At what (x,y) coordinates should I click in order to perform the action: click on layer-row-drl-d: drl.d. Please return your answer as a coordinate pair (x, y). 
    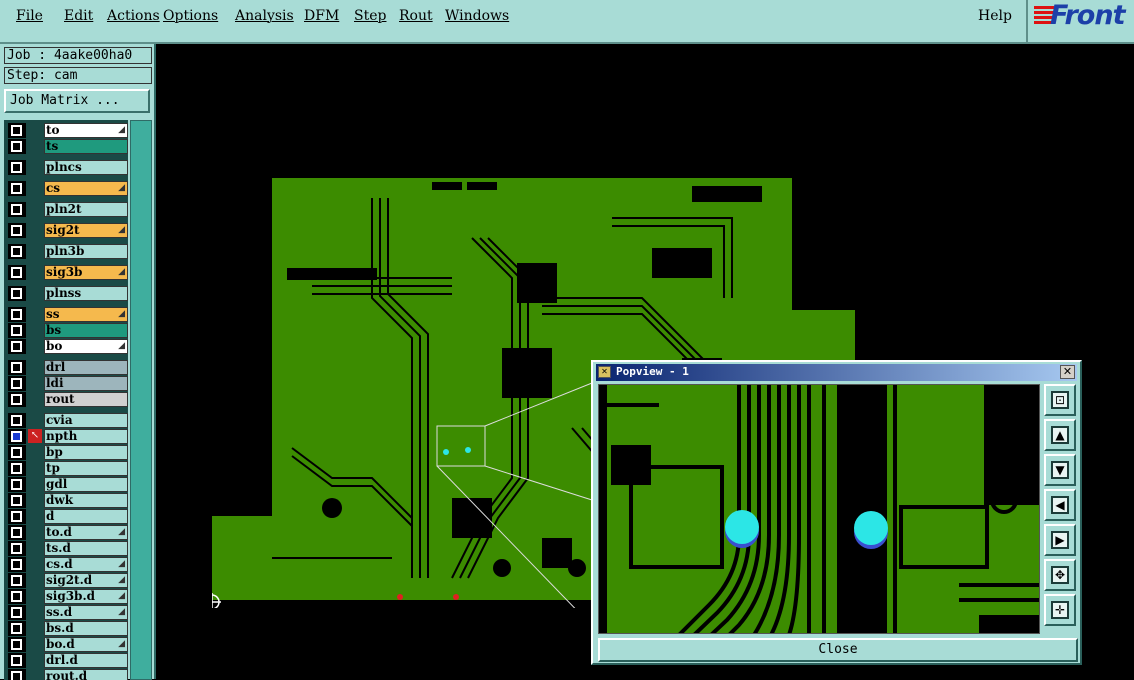
    Looking at the image, I should click on (68, 660).